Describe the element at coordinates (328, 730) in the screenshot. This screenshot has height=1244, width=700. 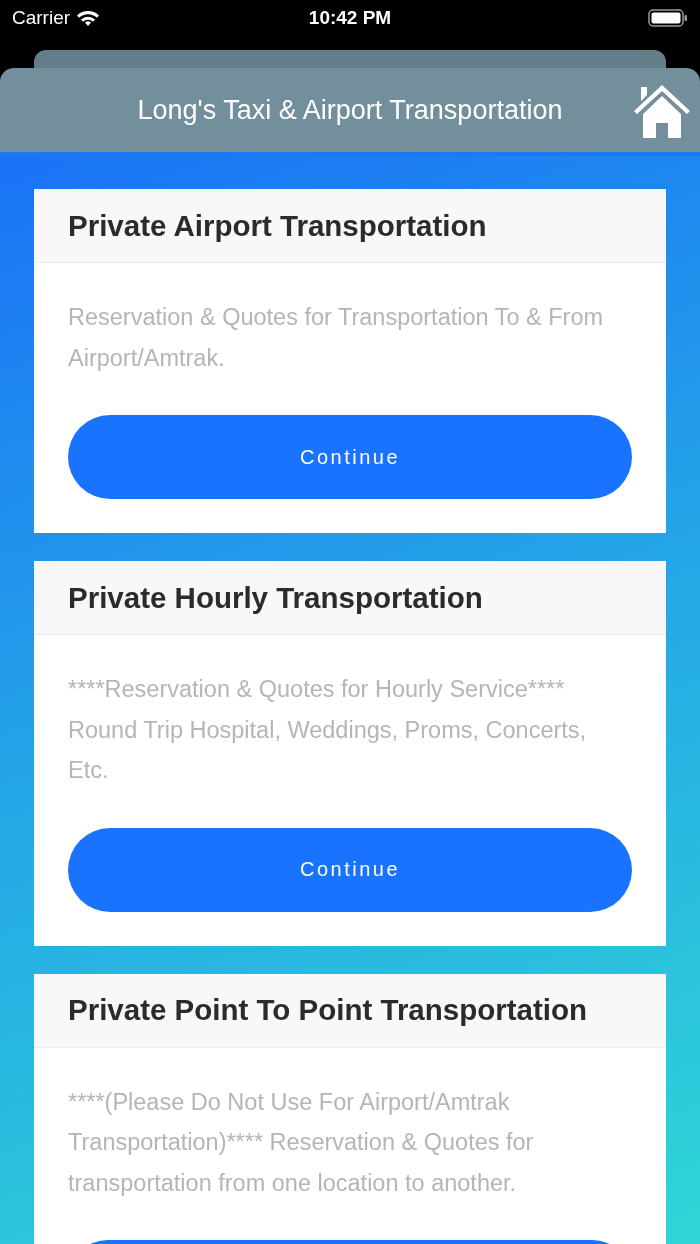
I see `card-description: ****Reservation & Quotes for Hourly Service**** Round Trip Hospital, Weddings, Proms, Concerts, Etc.` at that location.